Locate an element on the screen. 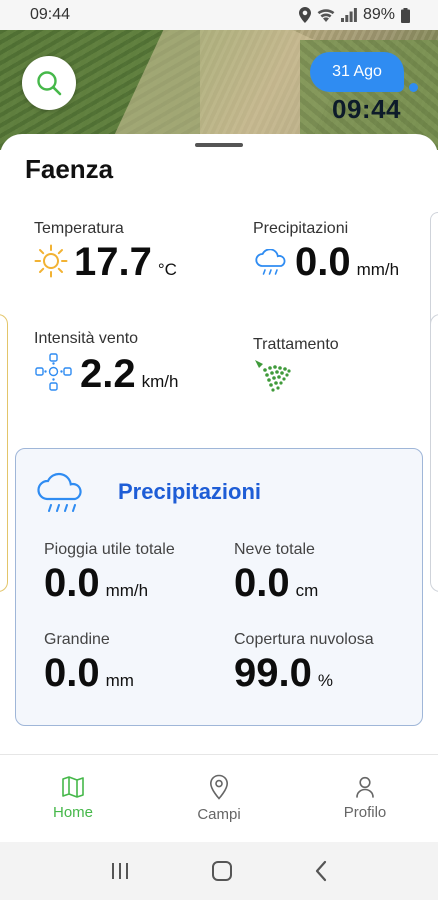 This screenshot has height=900, width=438. back-icon is located at coordinates (321, 871).